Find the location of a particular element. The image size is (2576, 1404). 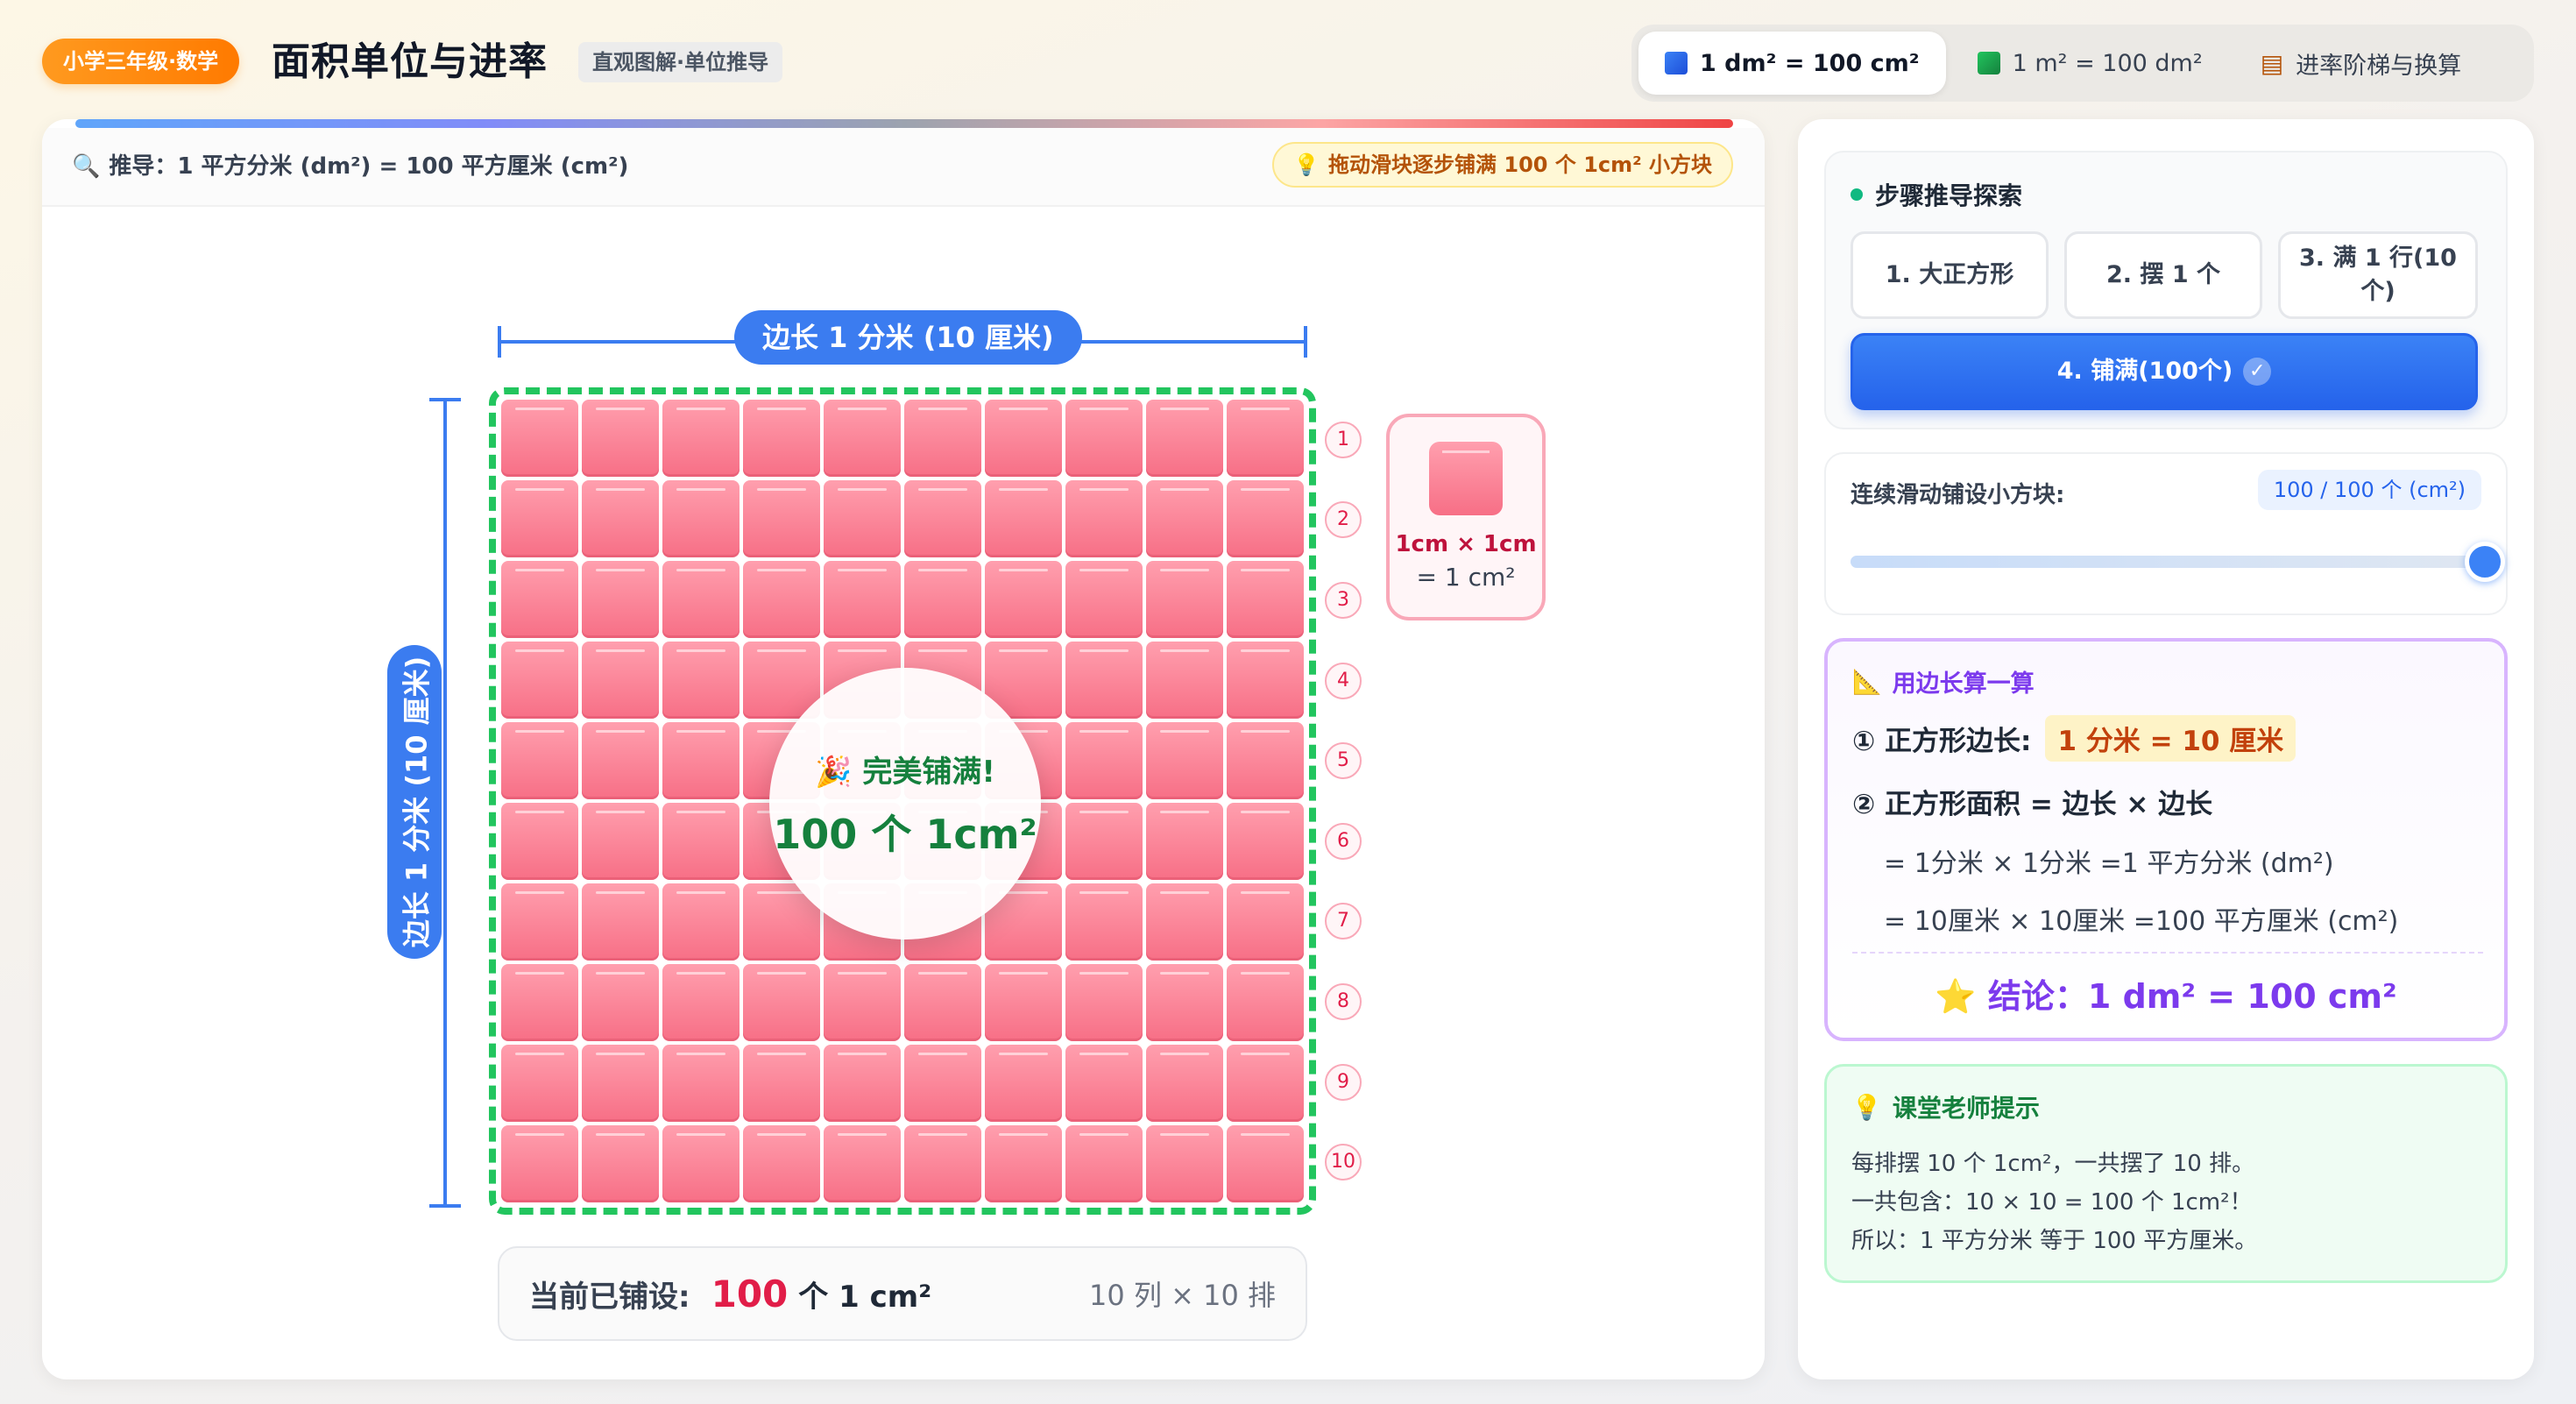

party-icon: 🎉 is located at coordinates (834, 772).